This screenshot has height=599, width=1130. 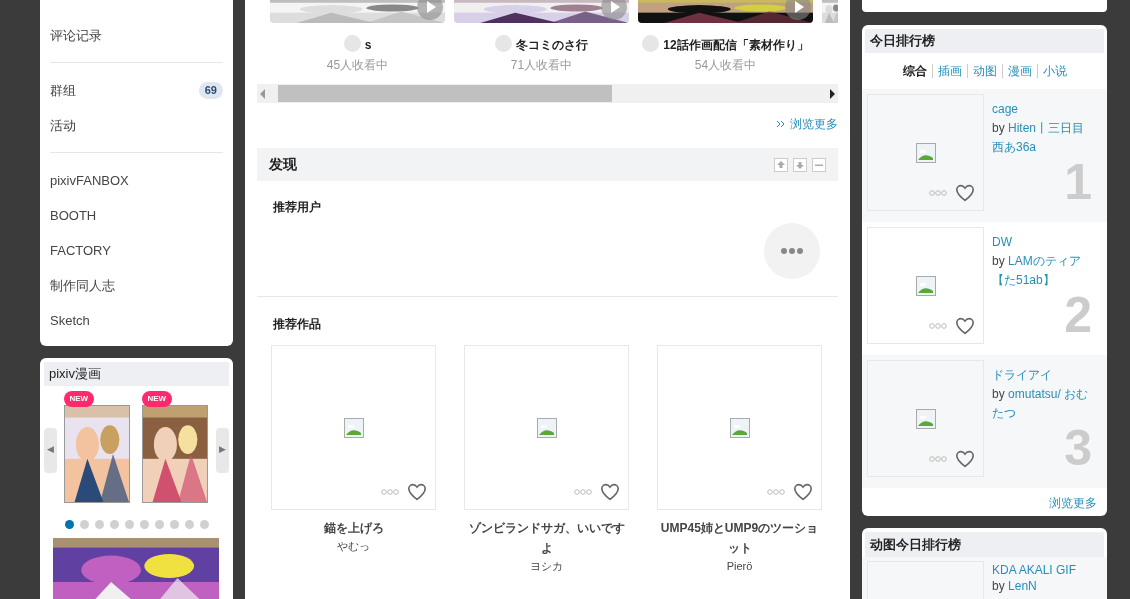 What do you see at coordinates (210, 90) in the screenshot?
I see `count-badge: 69` at bounding box center [210, 90].